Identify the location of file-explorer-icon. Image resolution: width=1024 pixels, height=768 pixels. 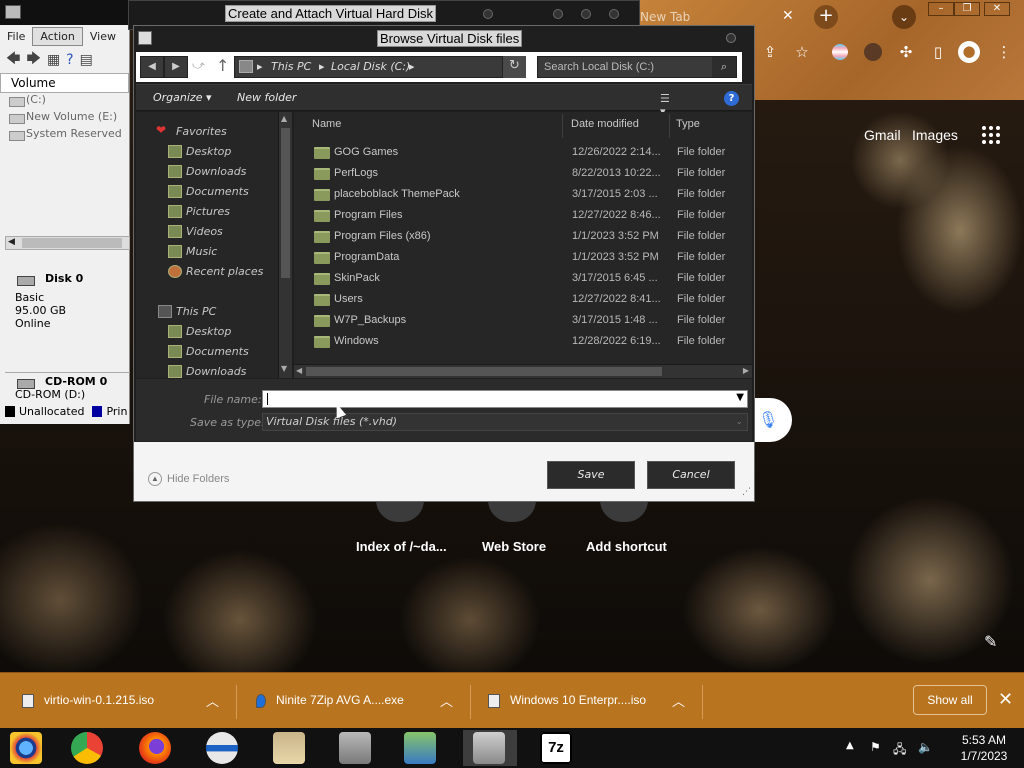
(289, 748).